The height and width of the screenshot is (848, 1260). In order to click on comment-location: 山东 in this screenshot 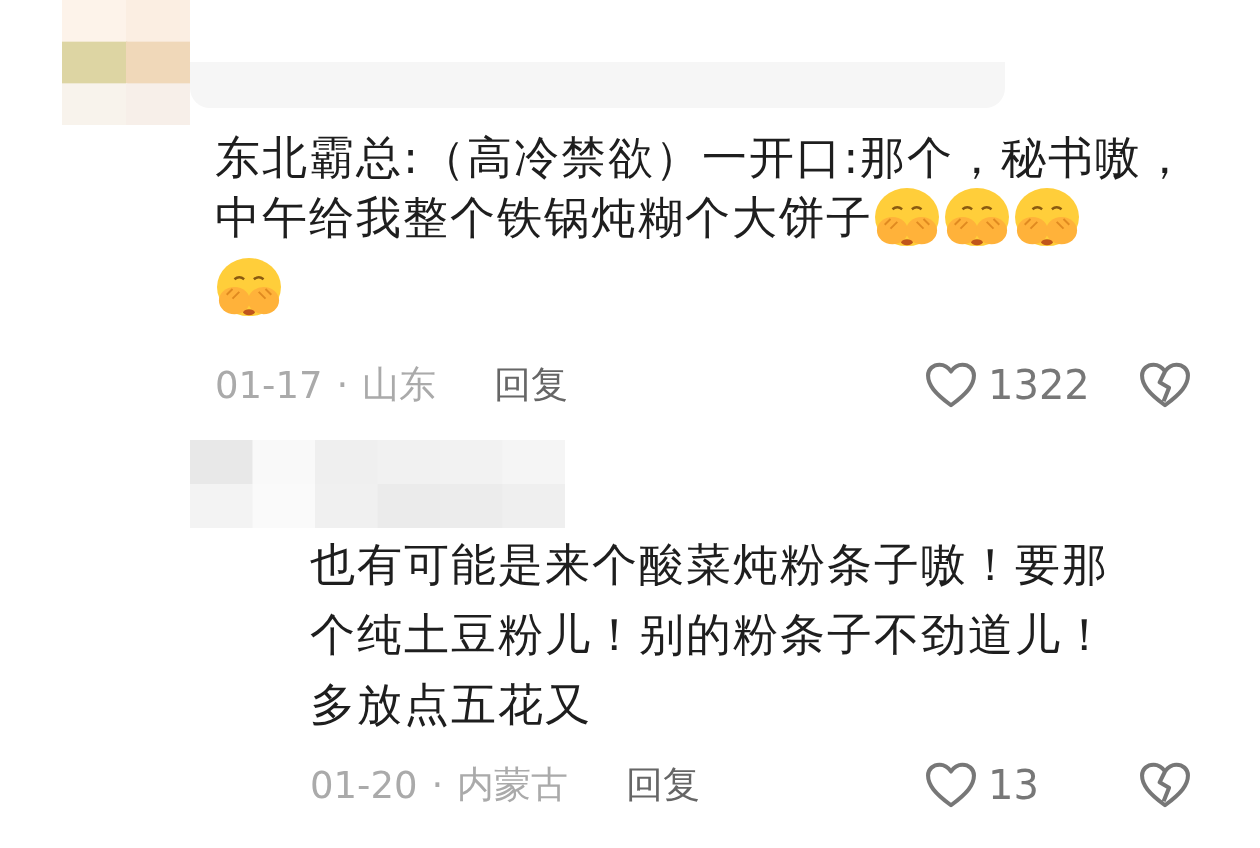, I will do `click(399, 385)`.